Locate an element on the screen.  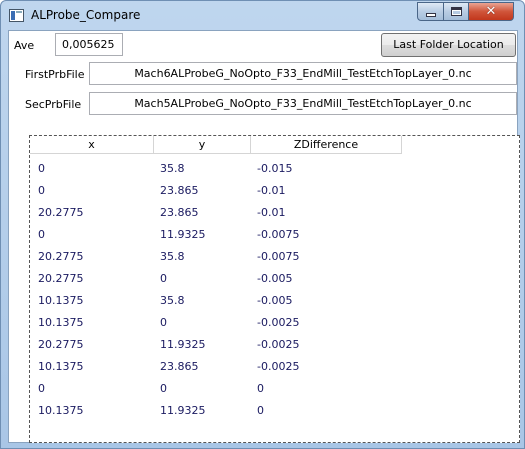
table-row: 20.2775 11.9325 -0.0025 is located at coordinates (274, 345).